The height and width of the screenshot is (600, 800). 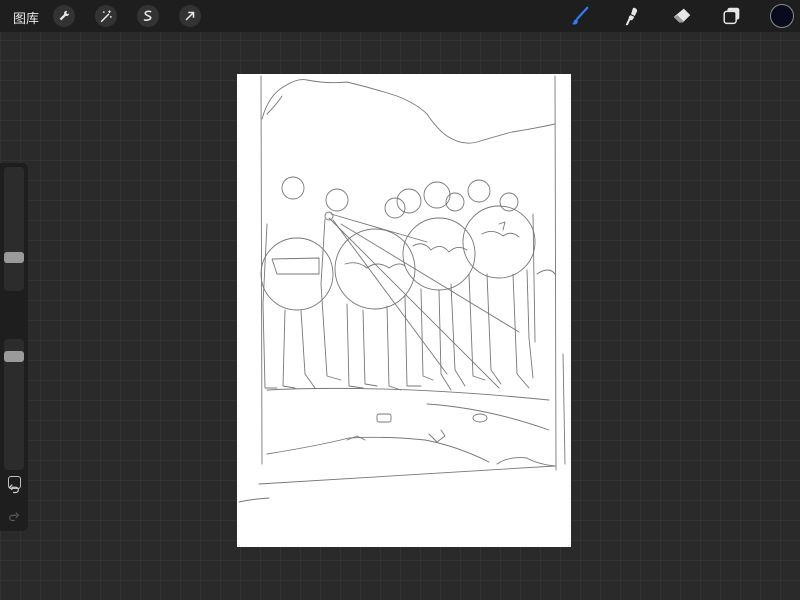 I want to click on brush-icon, so click(x=580, y=16).